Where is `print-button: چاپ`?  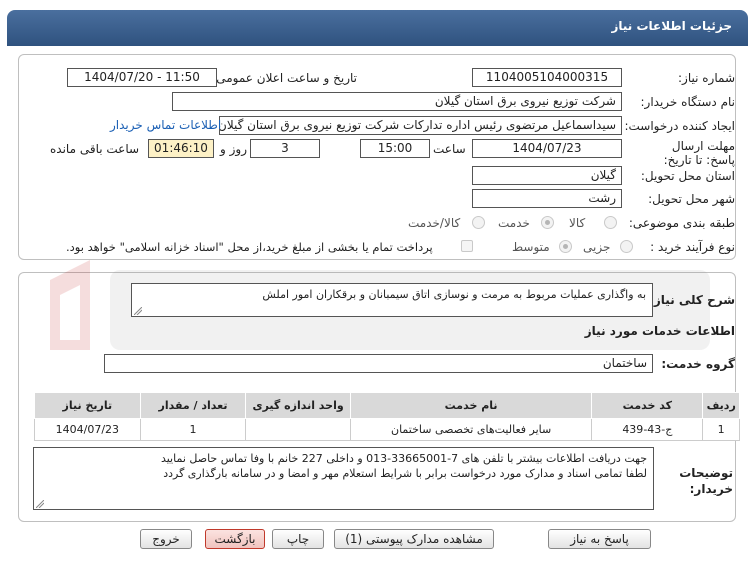 print-button: چاپ is located at coordinates (298, 539).